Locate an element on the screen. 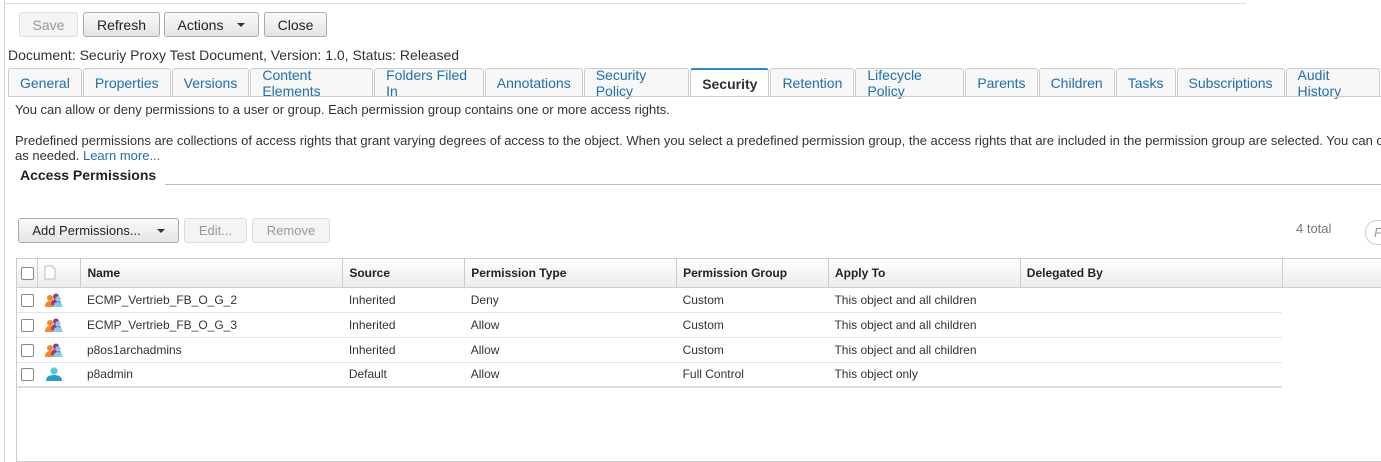  tab-children: Children is located at coordinates (1076, 82).